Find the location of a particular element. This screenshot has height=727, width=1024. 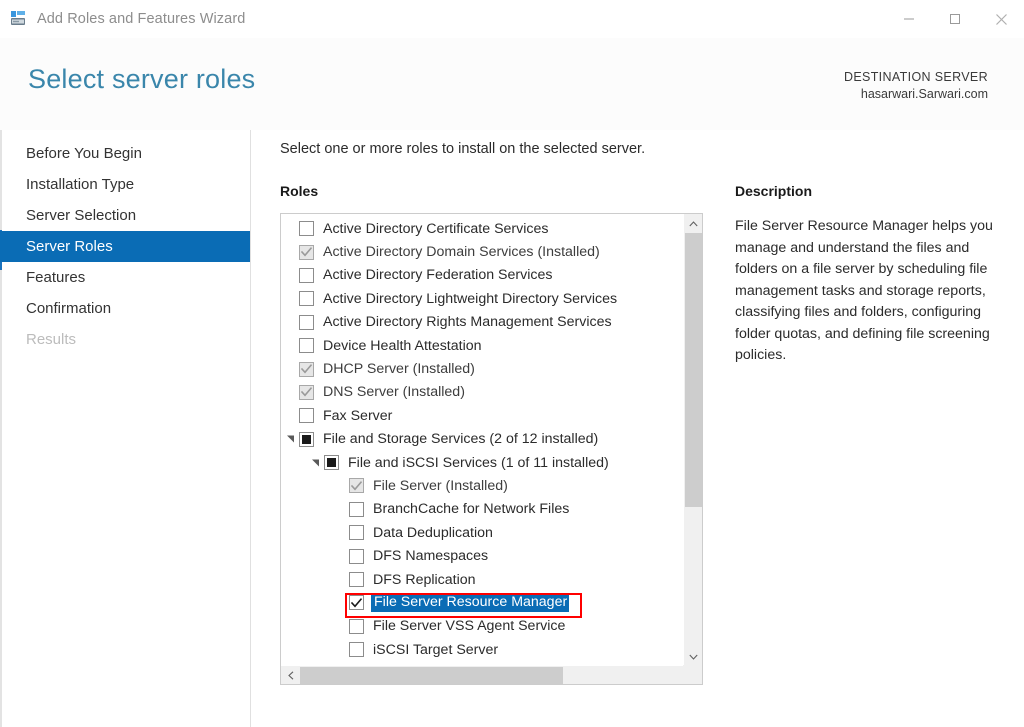

destination-server-value: hasarwari.Sarwari.com is located at coordinates (924, 94).